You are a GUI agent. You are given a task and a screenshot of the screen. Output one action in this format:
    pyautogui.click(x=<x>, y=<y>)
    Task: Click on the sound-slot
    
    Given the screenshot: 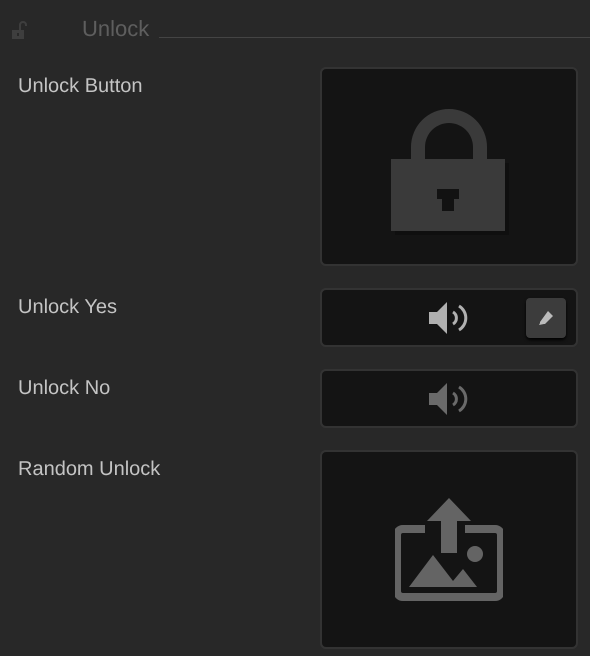 What is the action you would take?
    pyautogui.click(x=449, y=317)
    